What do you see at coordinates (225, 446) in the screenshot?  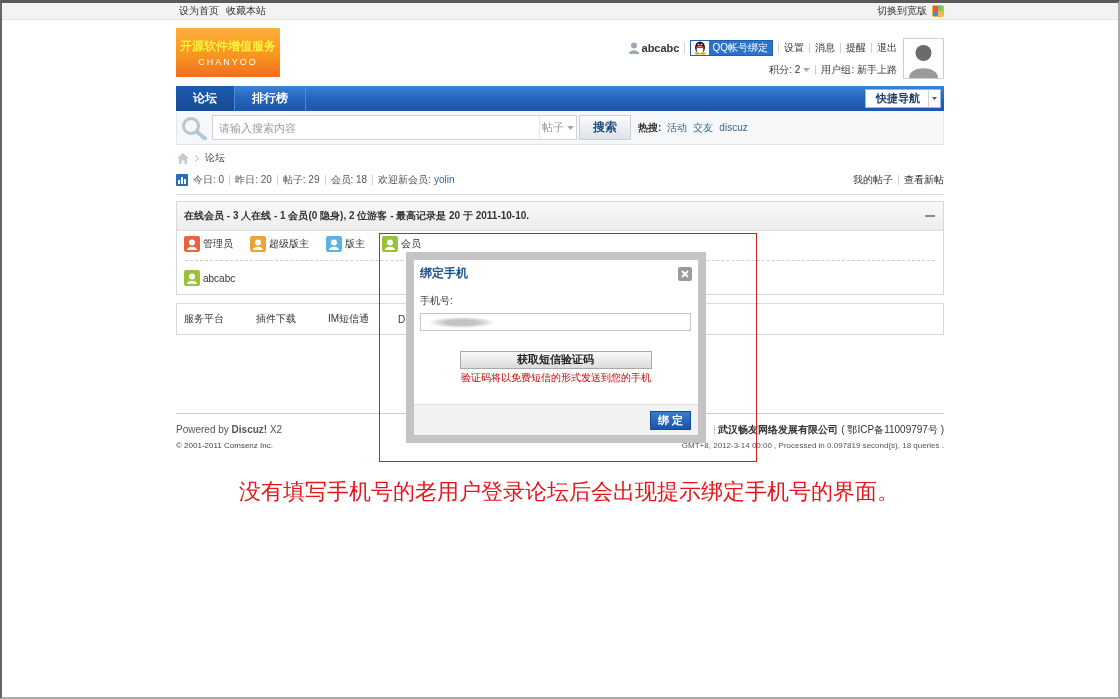 I see `copyright-text: © 2001-2011 Comsenz Inc.` at bounding box center [225, 446].